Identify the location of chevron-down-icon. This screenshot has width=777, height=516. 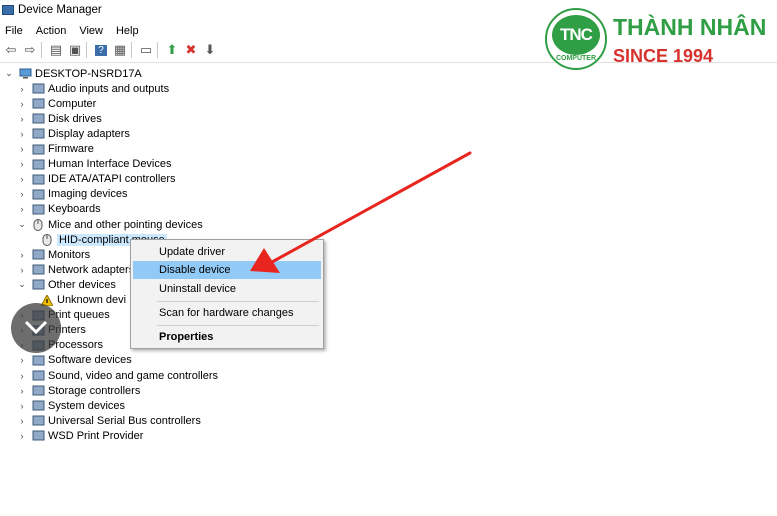
(36, 327).